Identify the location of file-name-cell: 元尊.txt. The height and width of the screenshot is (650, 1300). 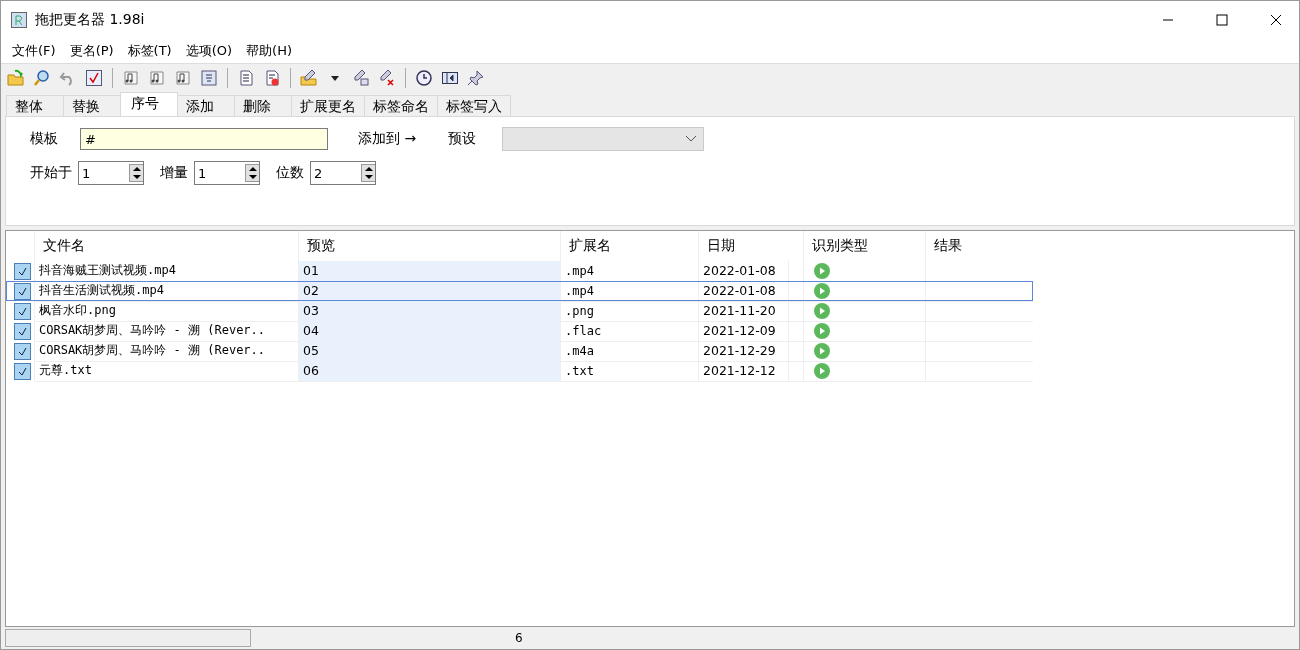
(166, 371).